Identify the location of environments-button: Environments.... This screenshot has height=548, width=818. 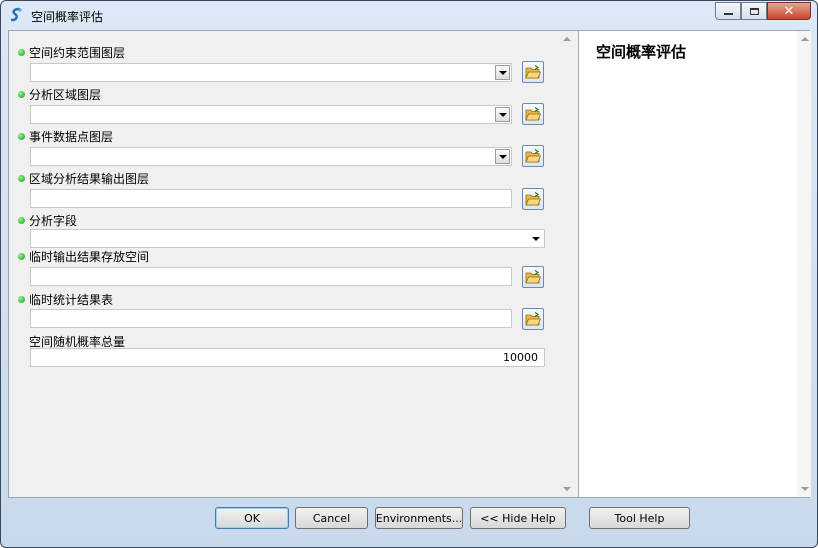
(419, 518).